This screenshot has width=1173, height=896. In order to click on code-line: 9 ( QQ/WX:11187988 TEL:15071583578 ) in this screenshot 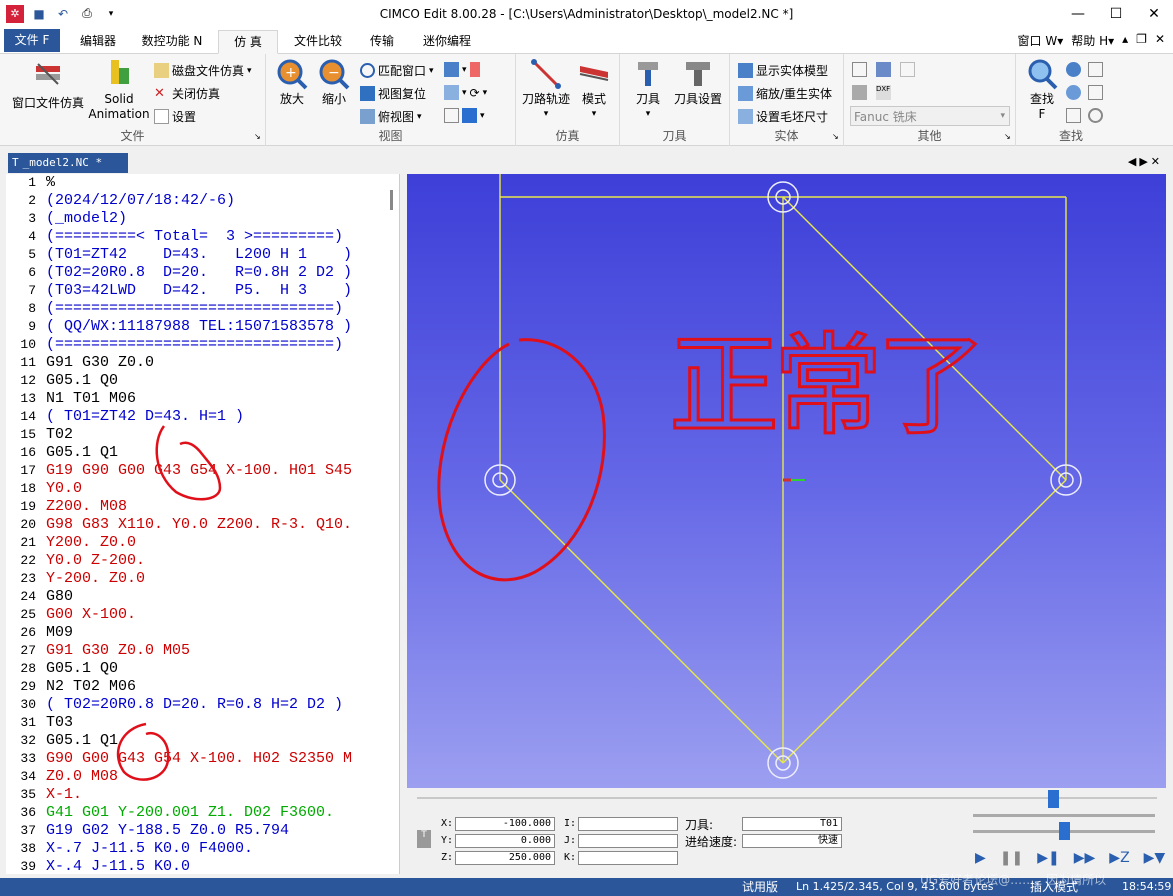, I will do `click(202, 327)`.